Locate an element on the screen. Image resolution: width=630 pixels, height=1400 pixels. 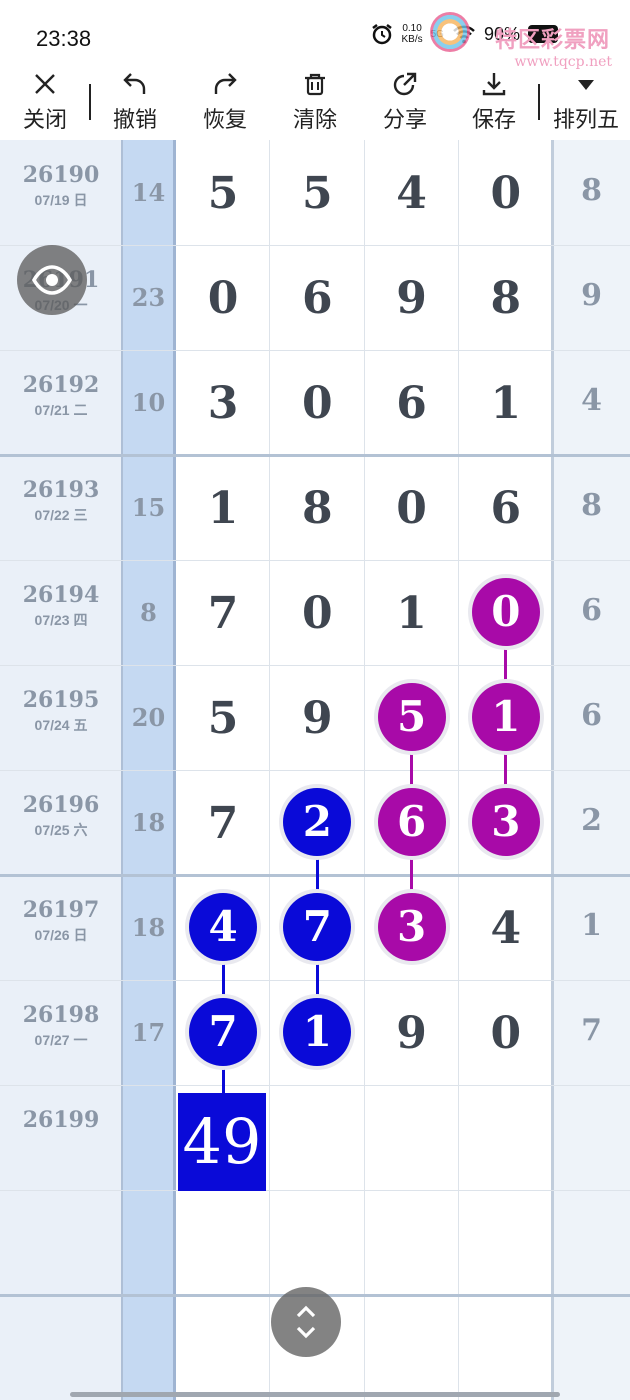
period-date: 07/21 二 is located at coordinates (61, 410).